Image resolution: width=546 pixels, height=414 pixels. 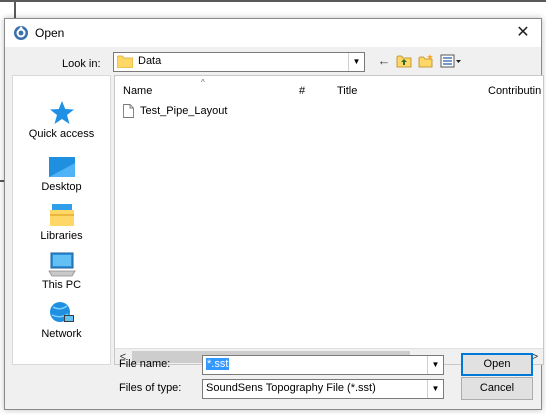 What do you see at coordinates (145, 364) in the screenshot?
I see `file-name-label: File name:` at bounding box center [145, 364].